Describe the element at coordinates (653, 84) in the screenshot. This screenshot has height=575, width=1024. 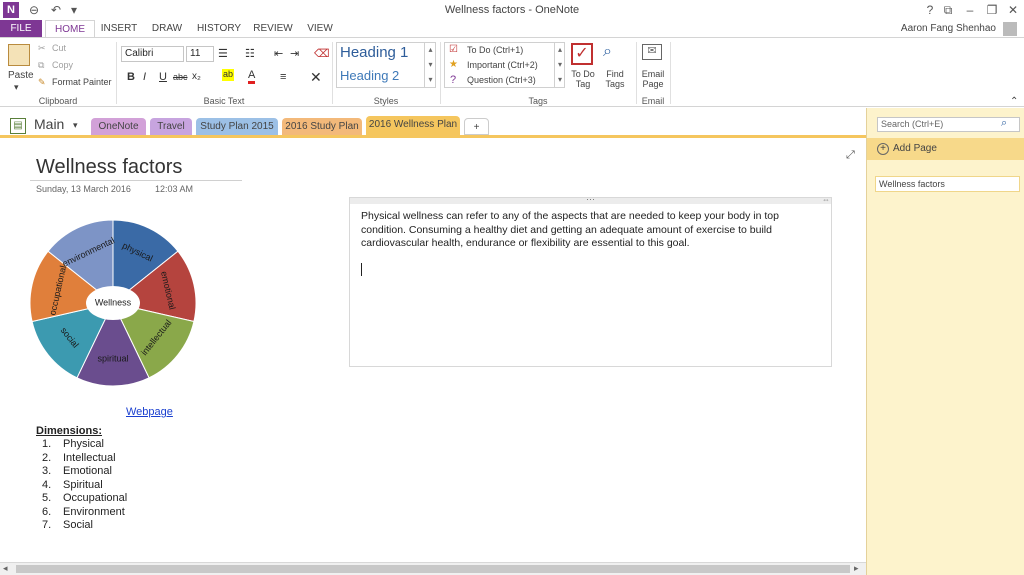
I see `email-page-label-line2: Page` at that location.